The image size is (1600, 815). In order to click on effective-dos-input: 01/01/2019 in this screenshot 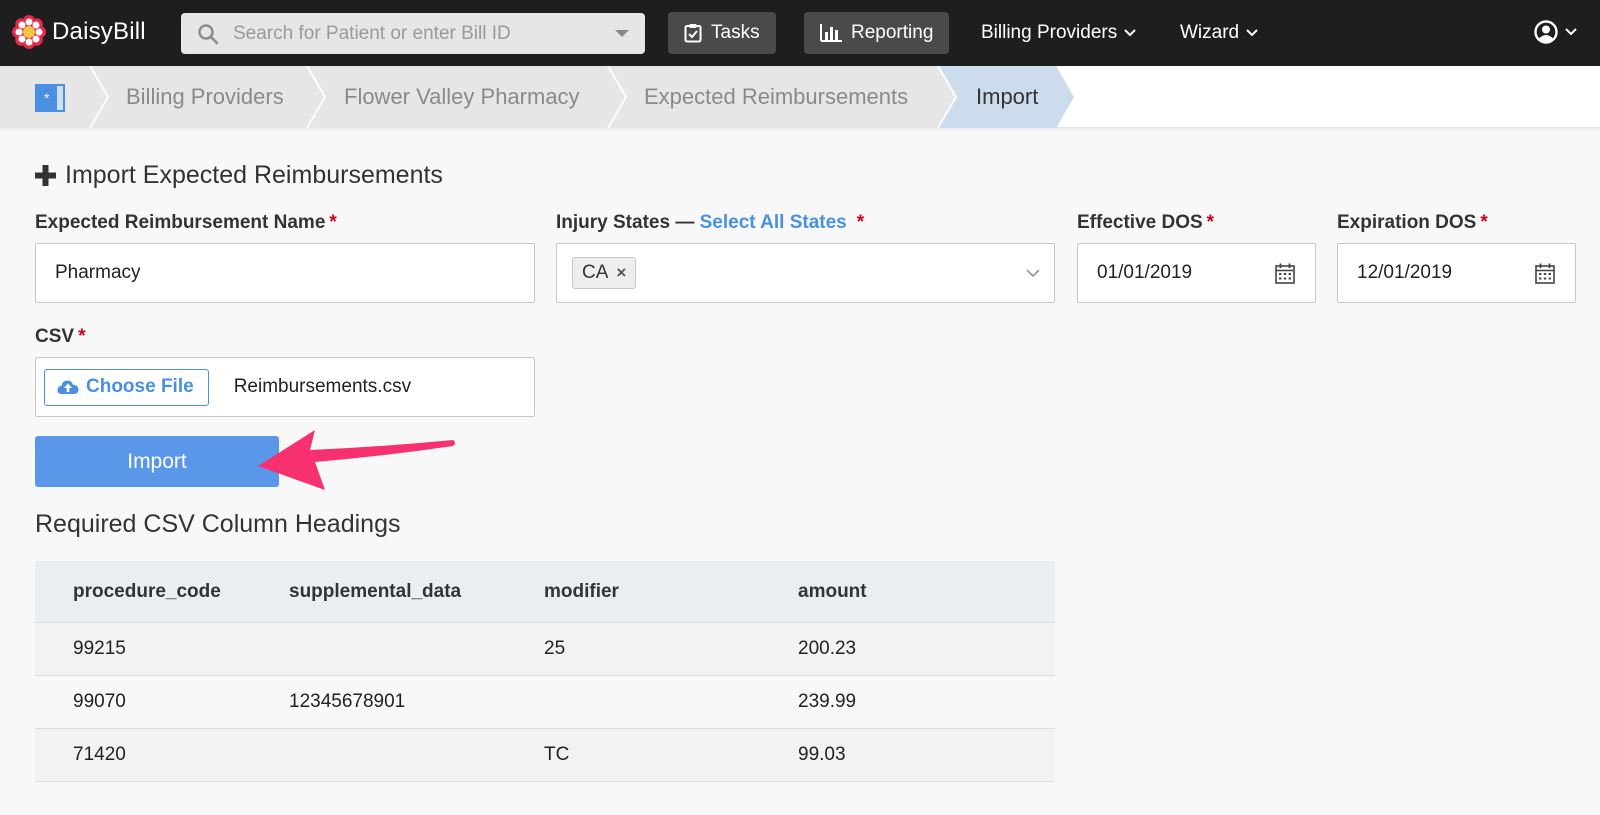, I will do `click(1196, 273)`.